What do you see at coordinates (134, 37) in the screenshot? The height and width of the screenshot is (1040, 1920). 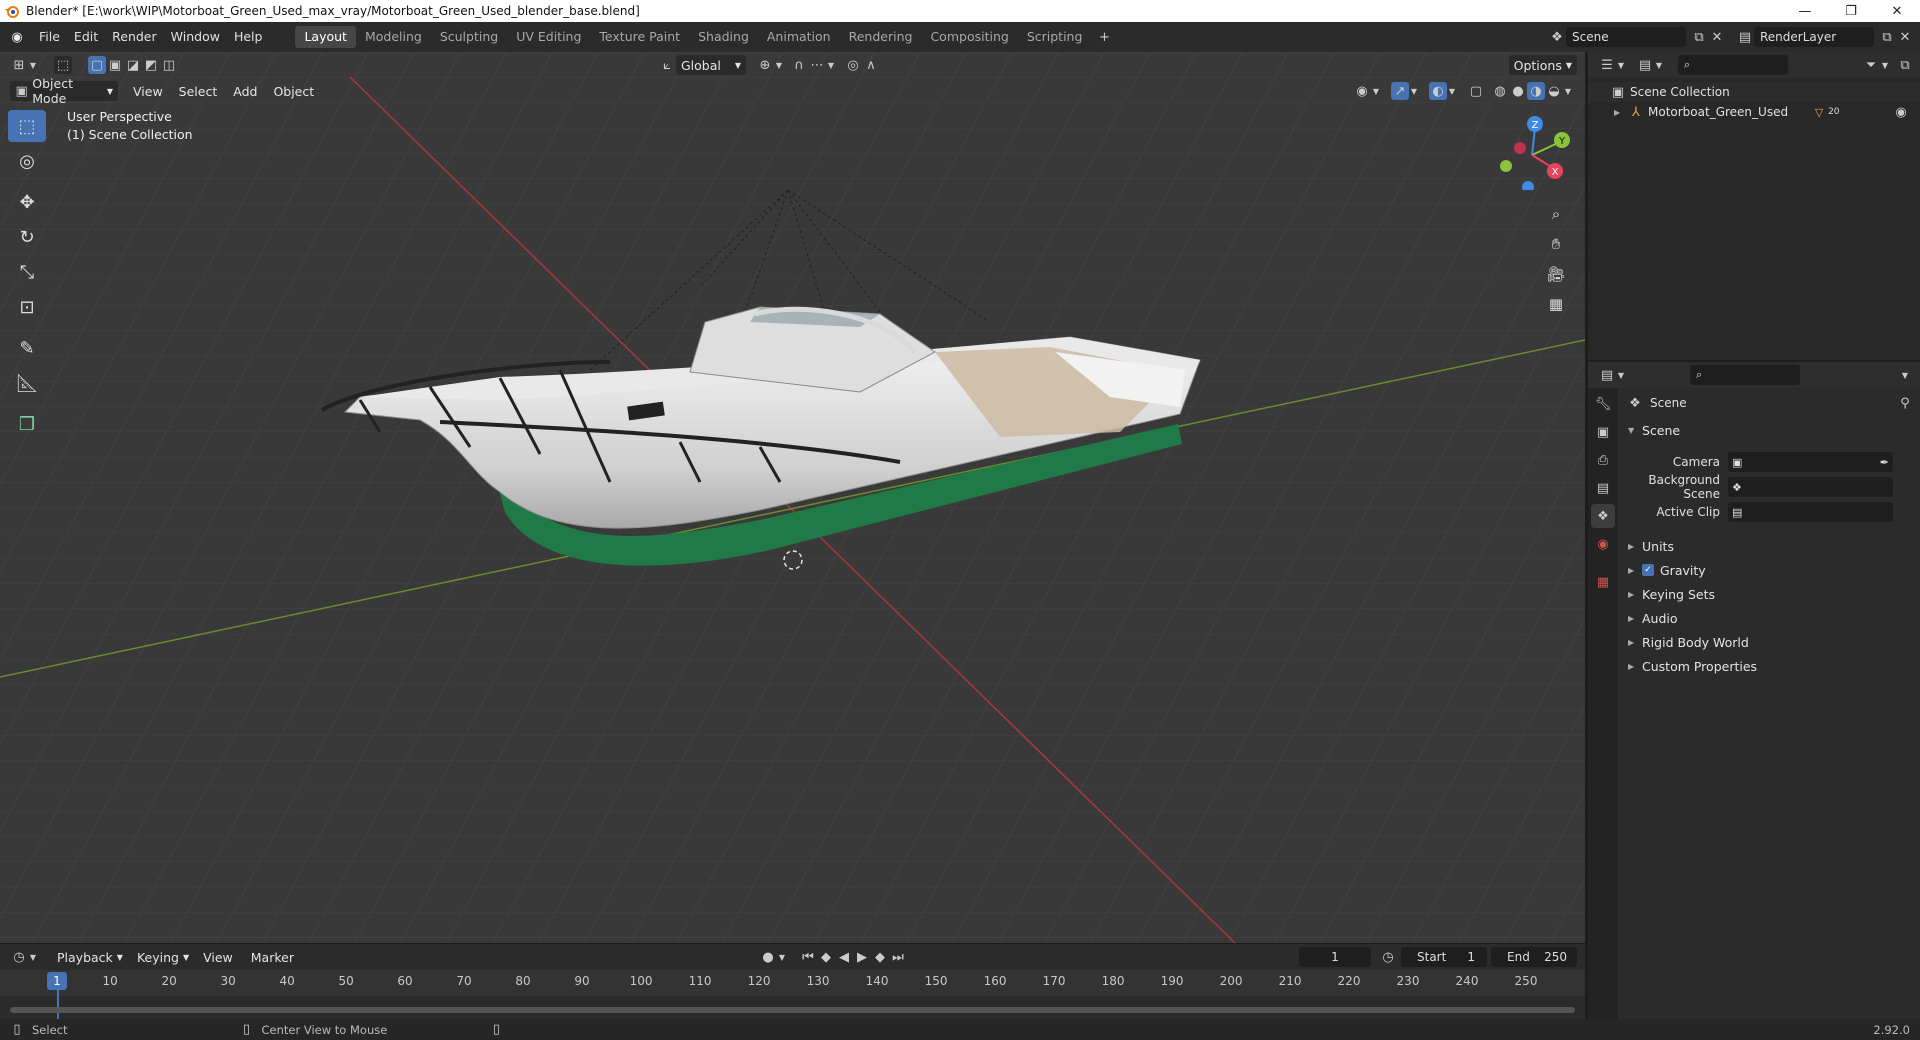 I see `menu-render: Render` at bounding box center [134, 37].